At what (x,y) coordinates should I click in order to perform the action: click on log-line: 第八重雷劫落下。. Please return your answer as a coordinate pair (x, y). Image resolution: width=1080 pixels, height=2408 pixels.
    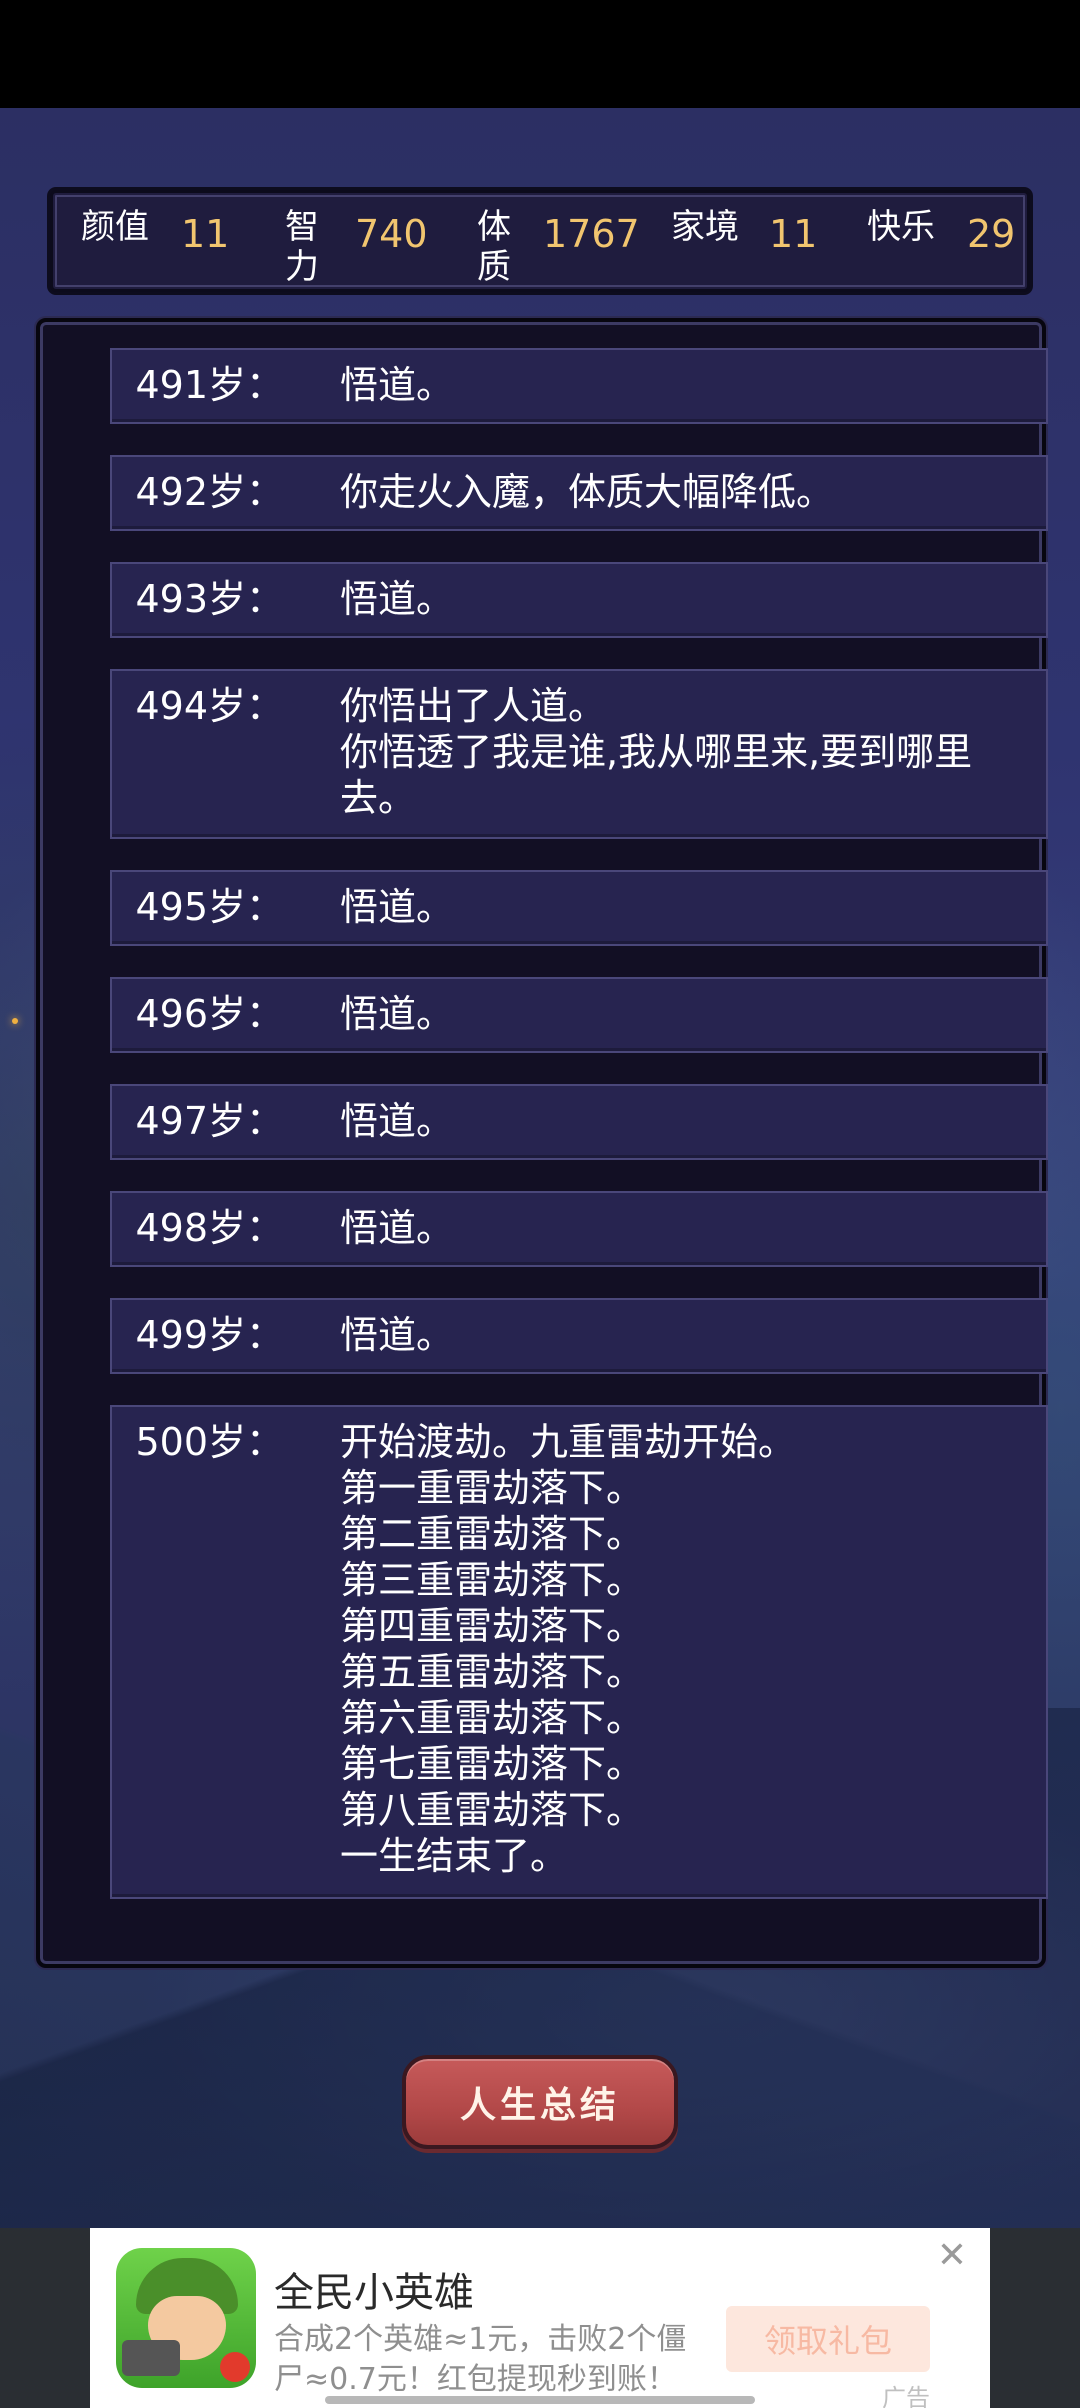
    Looking at the image, I should click on (492, 1810).